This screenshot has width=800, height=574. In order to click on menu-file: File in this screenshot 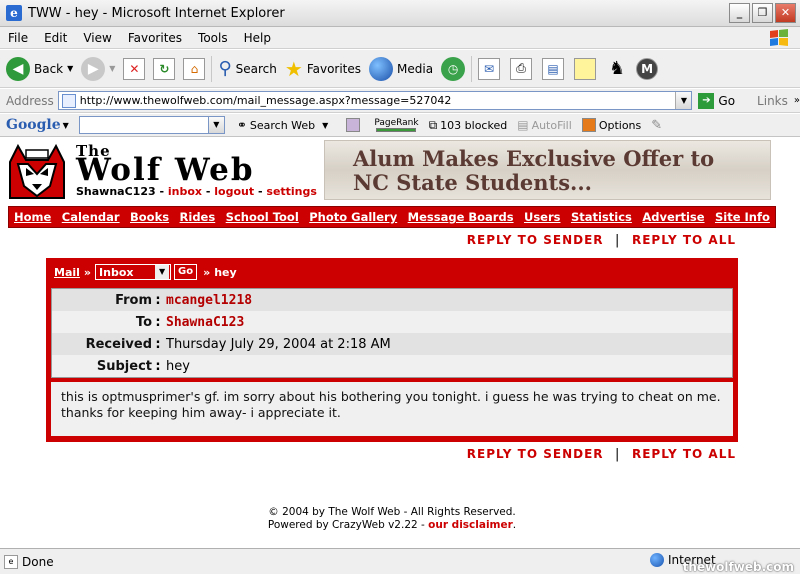, I will do `click(18, 38)`.